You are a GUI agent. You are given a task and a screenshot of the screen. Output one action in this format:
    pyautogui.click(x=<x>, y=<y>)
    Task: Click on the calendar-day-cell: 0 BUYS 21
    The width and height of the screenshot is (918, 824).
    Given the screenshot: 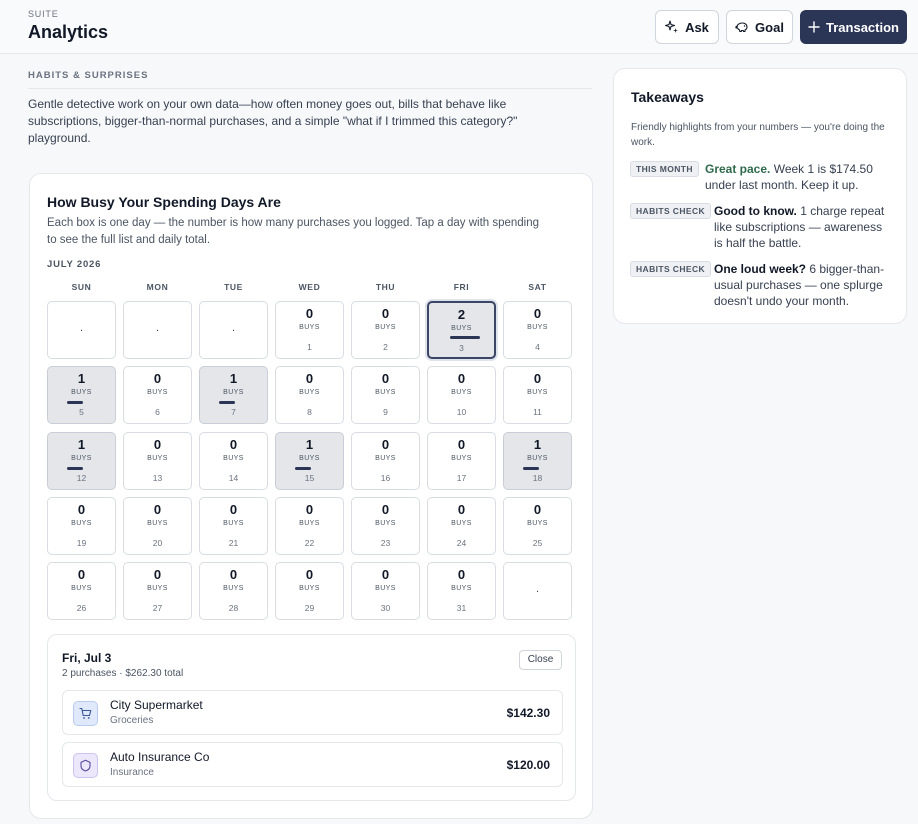 What is the action you would take?
    pyautogui.click(x=233, y=526)
    